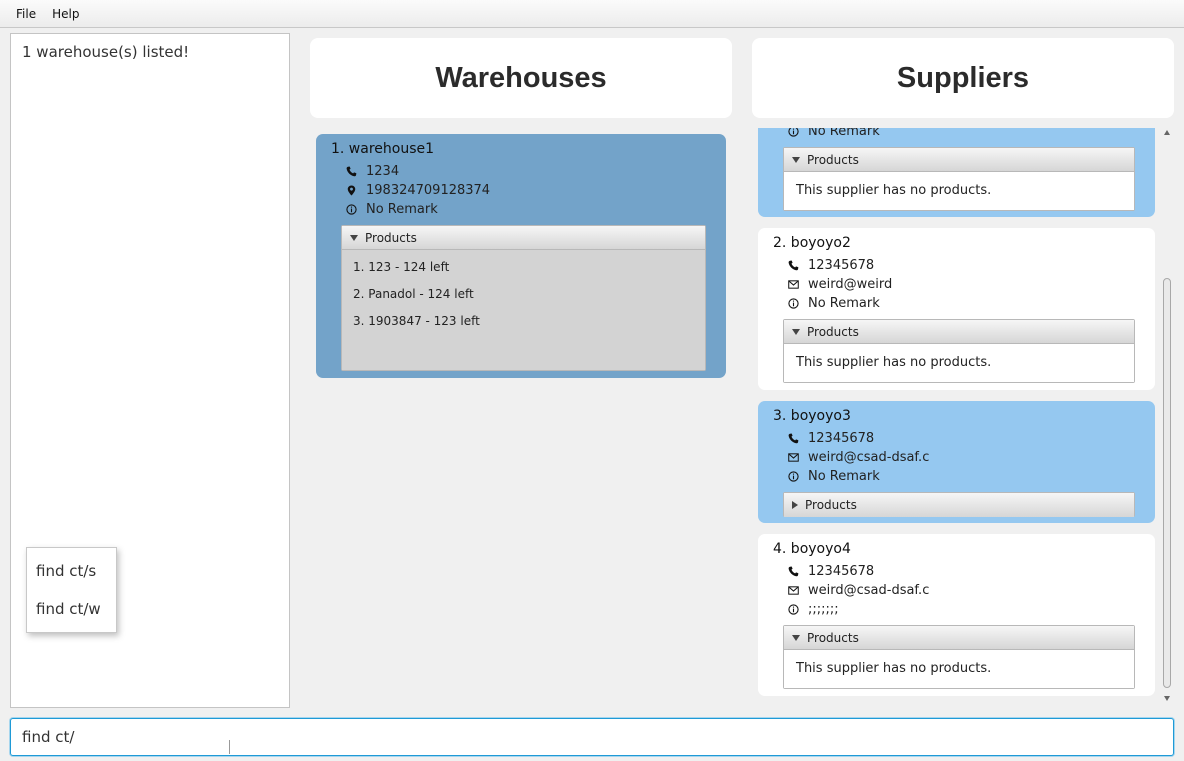 The image size is (1184, 761). What do you see at coordinates (812, 416) in the screenshot?
I see `supplier-name: 3. boyoyo3` at bounding box center [812, 416].